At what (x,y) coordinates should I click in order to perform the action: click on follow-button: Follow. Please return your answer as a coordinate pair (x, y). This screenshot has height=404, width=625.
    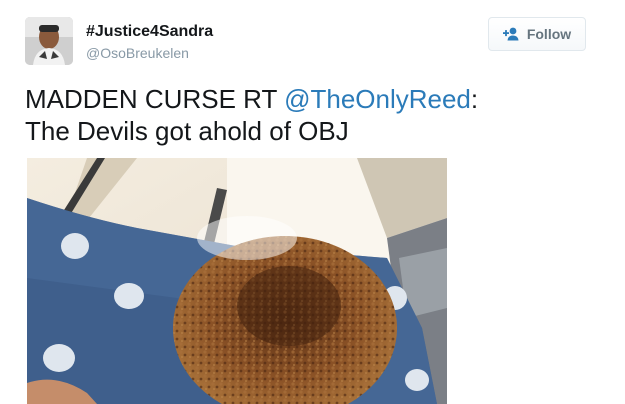
    Looking at the image, I should click on (537, 34).